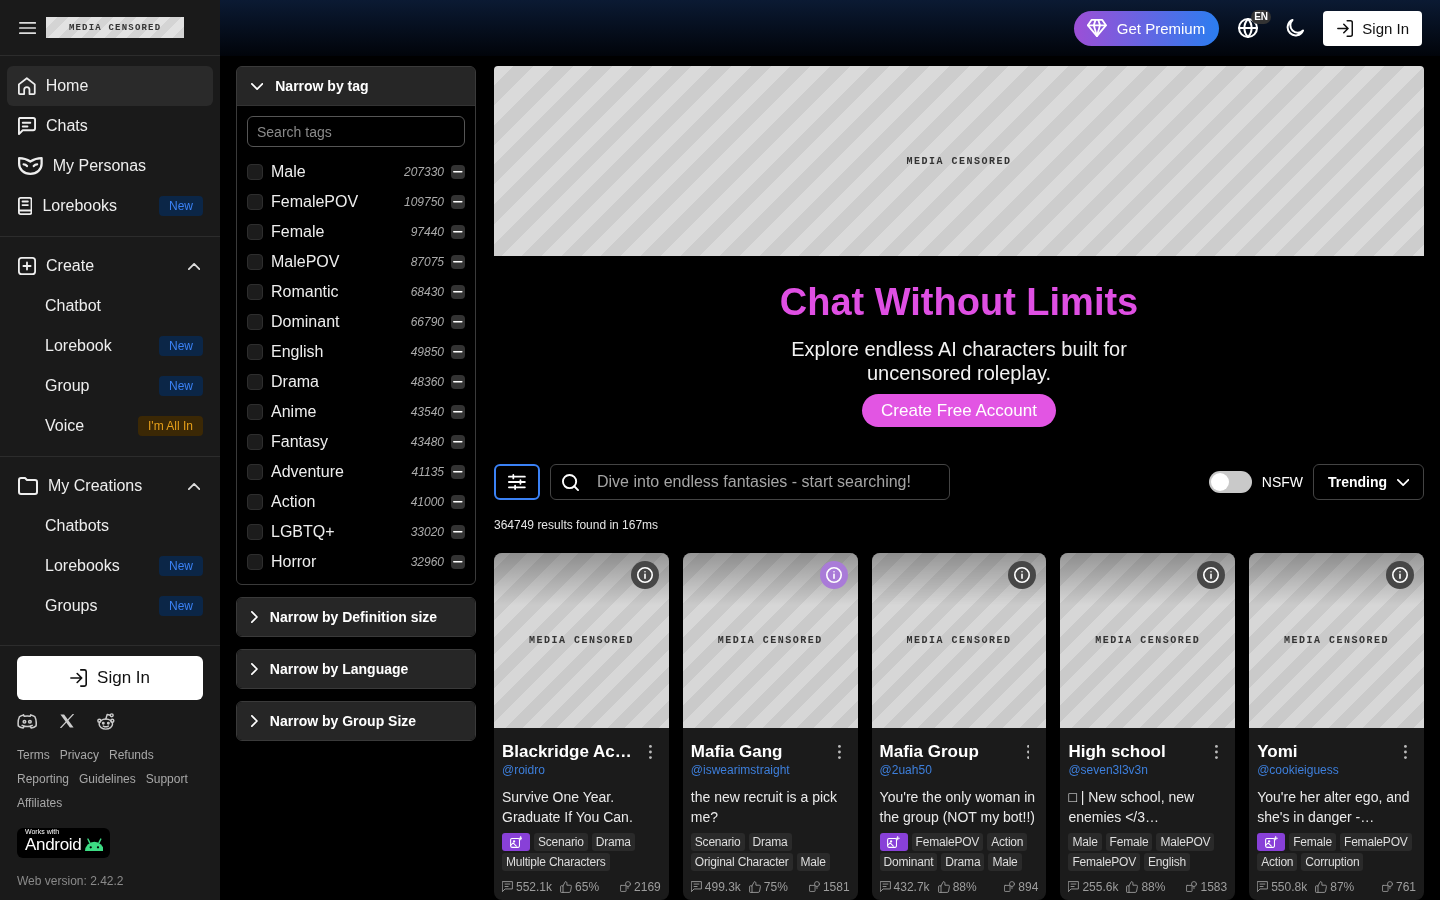 Image resolution: width=1440 pixels, height=900 pixels. Describe the element at coordinates (356, 86) in the screenshot. I see `accordion-header: Narrow by tag` at that location.